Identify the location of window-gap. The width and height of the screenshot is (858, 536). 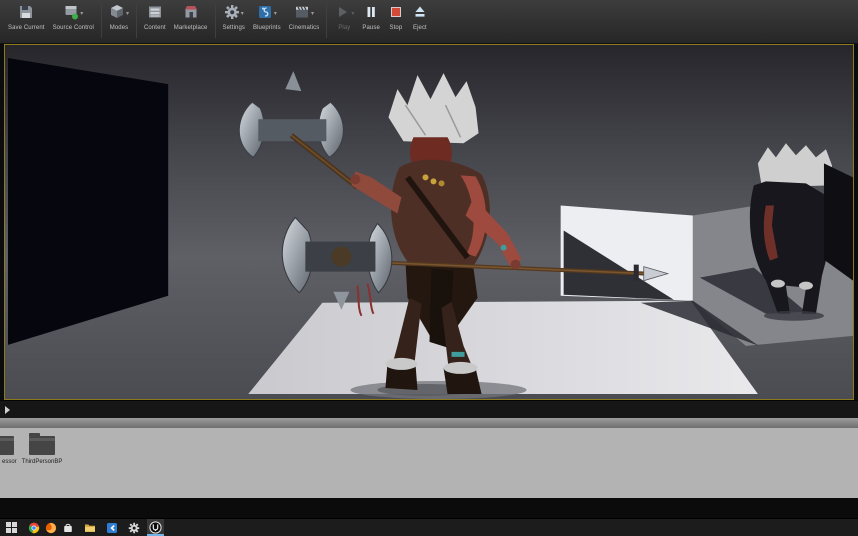
(429, 508).